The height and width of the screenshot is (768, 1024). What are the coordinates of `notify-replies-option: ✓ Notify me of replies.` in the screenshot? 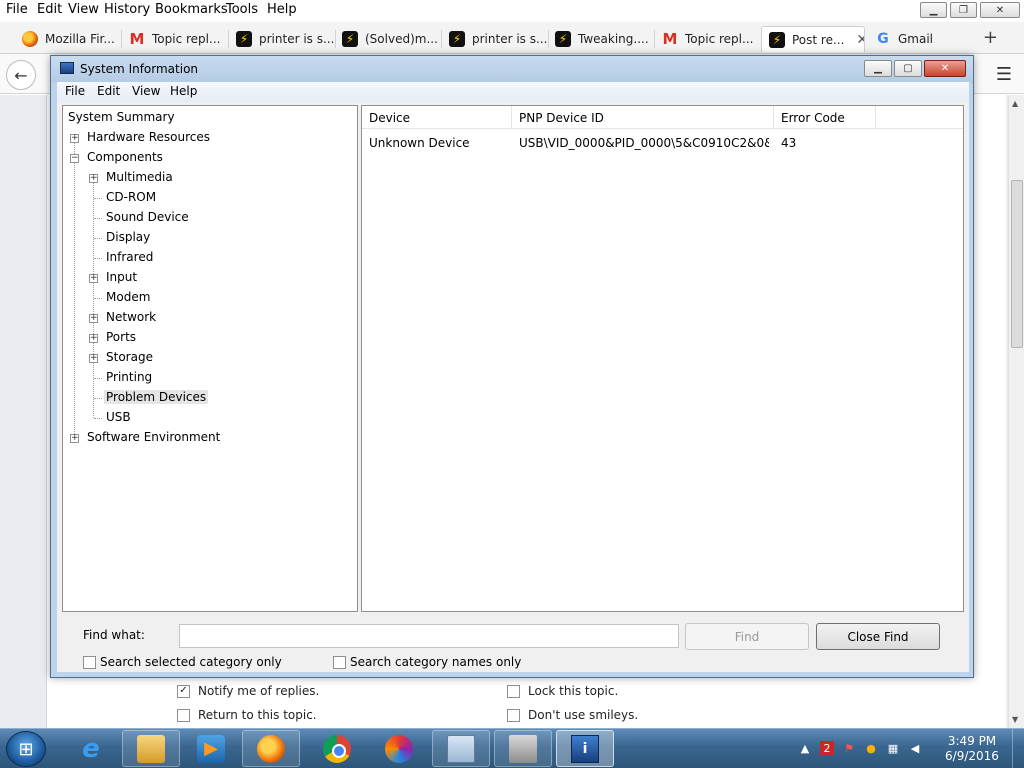 It's located at (248, 691).